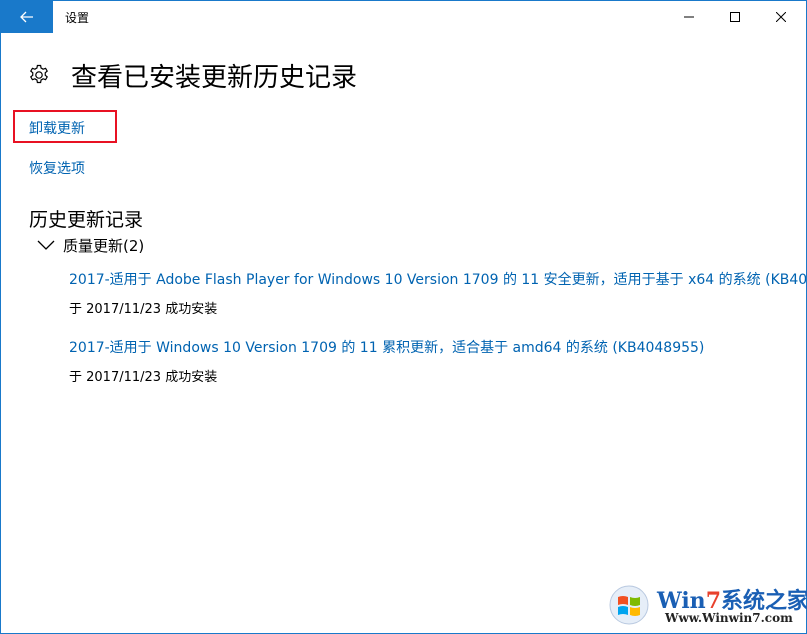 The image size is (807, 634). I want to click on chevron-down-icon, so click(46, 245).